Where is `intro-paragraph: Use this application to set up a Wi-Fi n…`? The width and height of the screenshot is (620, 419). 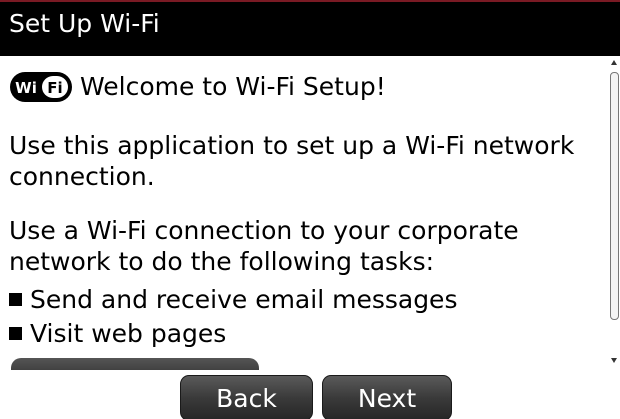 intro-paragraph: Use this application to set up a Wi-Fi n… is located at coordinates (292, 161).